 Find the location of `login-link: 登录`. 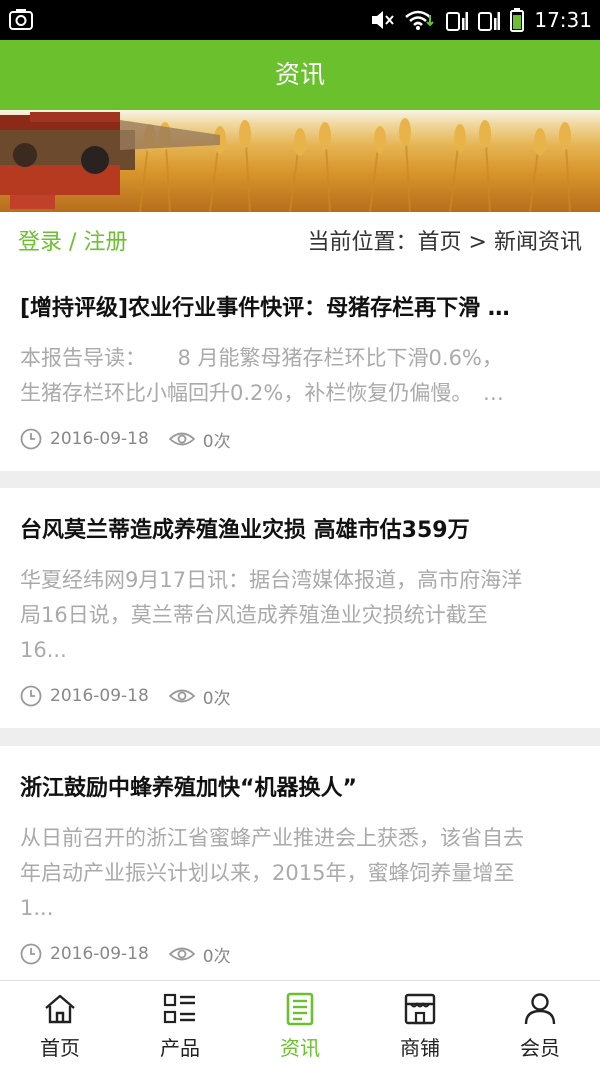

login-link: 登录 is located at coordinates (40, 242).